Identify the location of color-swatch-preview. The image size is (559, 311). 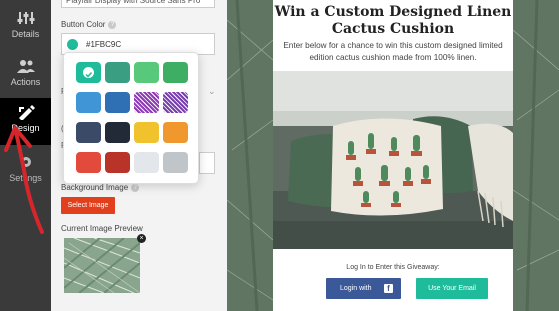
(72, 44).